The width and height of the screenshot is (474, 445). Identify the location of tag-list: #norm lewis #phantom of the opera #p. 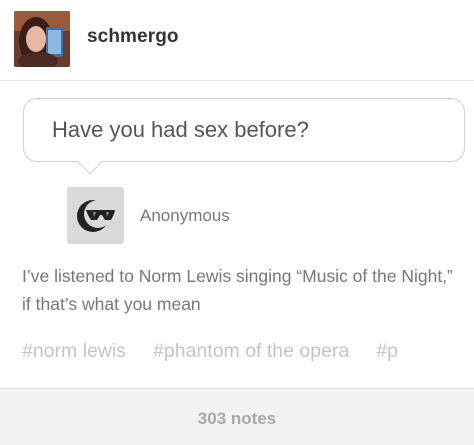
(248, 355).